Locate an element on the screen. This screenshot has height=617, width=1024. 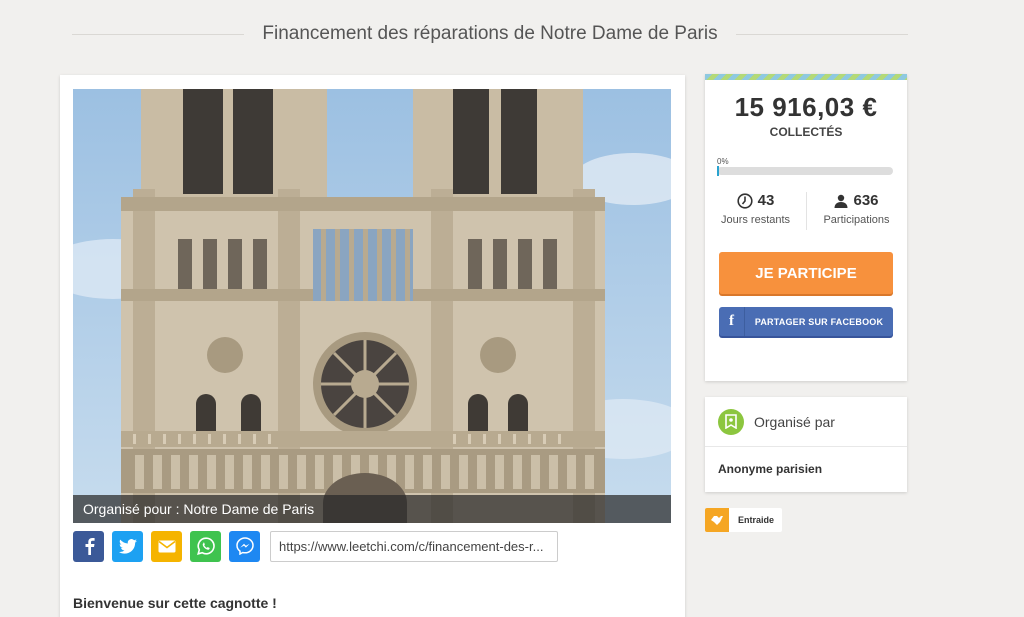
twitter-icon is located at coordinates (127, 546).